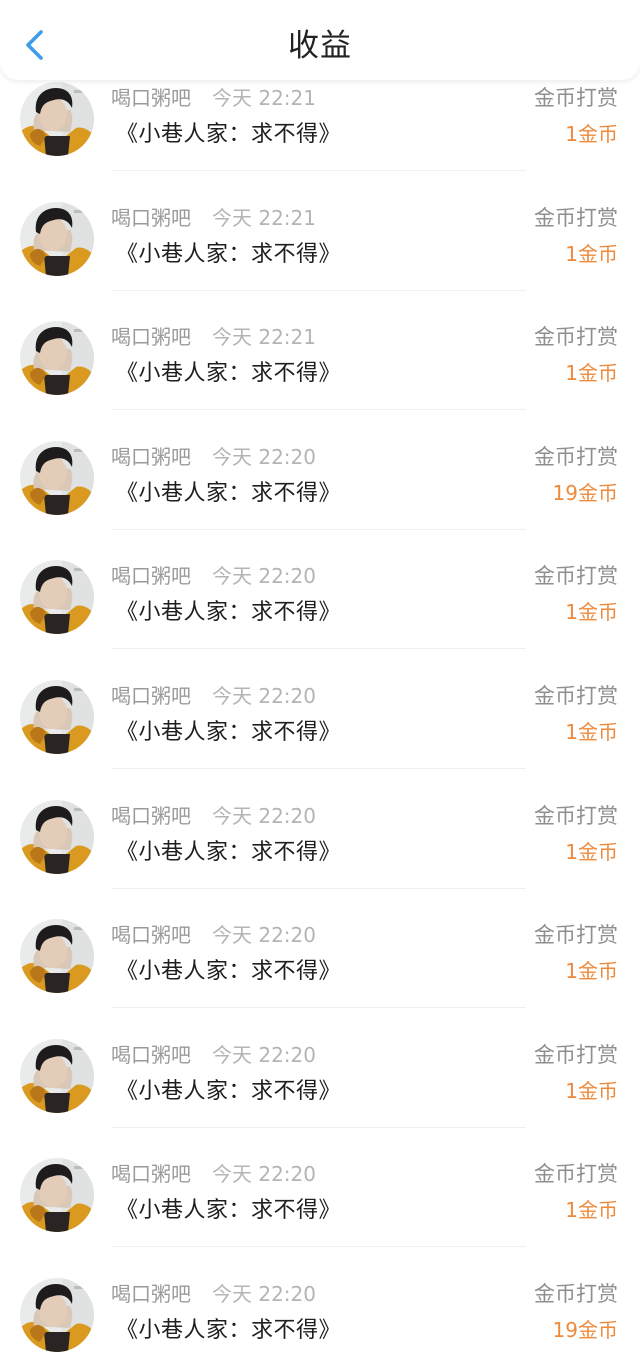 The image size is (640, 1354). I want to click on top-nav-bar: 收益, so click(320, 40).